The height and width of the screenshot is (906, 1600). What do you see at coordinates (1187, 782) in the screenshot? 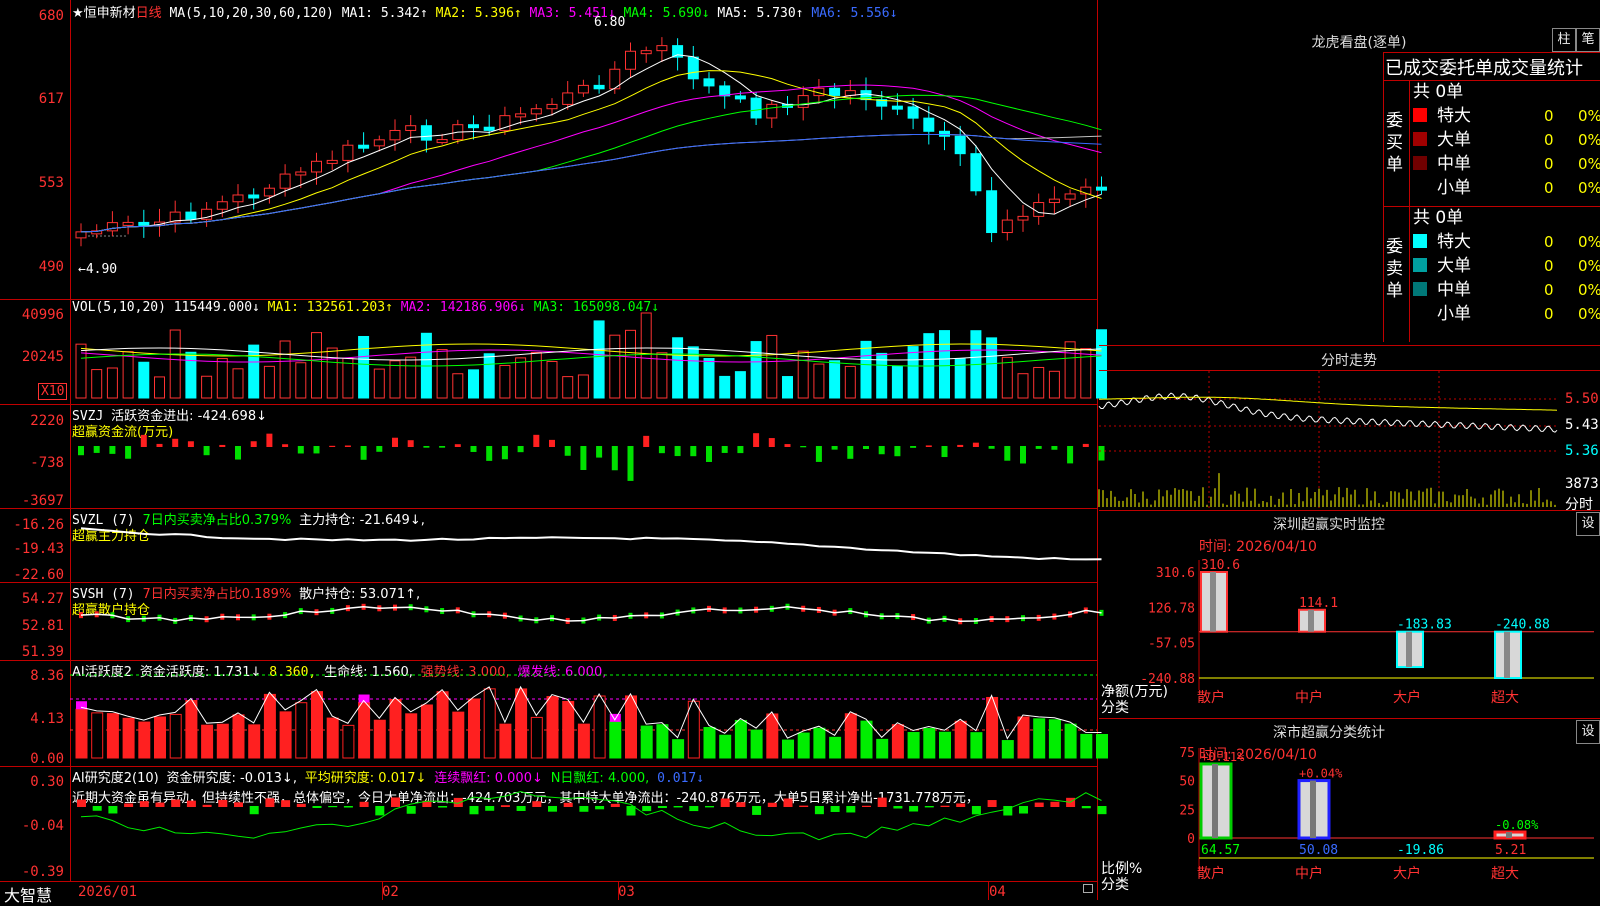
I see `sh-ytick: 50` at bounding box center [1187, 782].